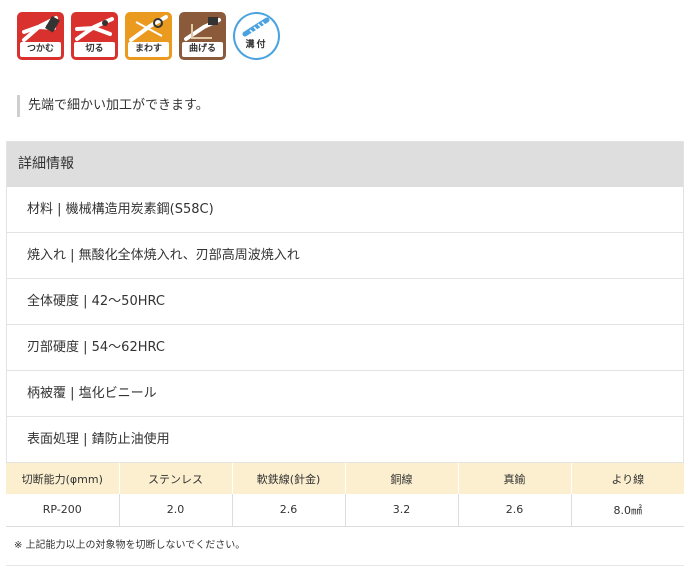  I want to click on capacity-note: ※ 上記能力以上の対象物を切断しないでください。, so click(130, 545).